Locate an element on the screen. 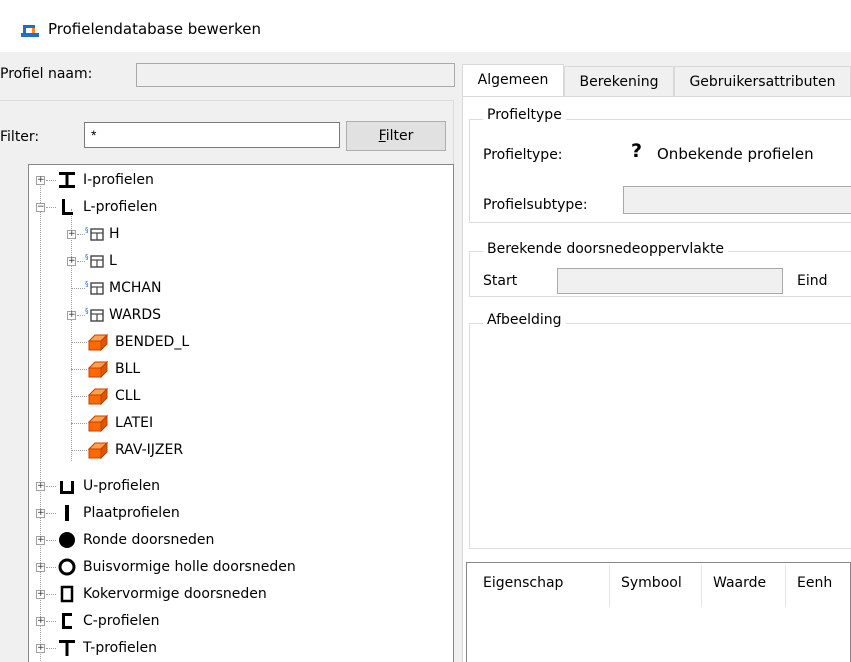 This screenshot has height=662, width=851. area-group-title: Berekende doorsnedeoppervlakte is located at coordinates (606, 249).